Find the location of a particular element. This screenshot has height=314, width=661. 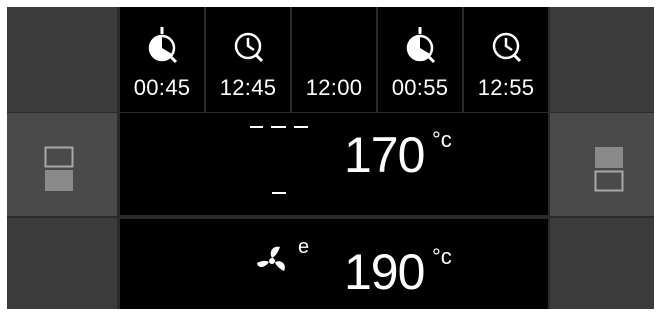

lower-zone-unit: °c is located at coordinates (442, 256).